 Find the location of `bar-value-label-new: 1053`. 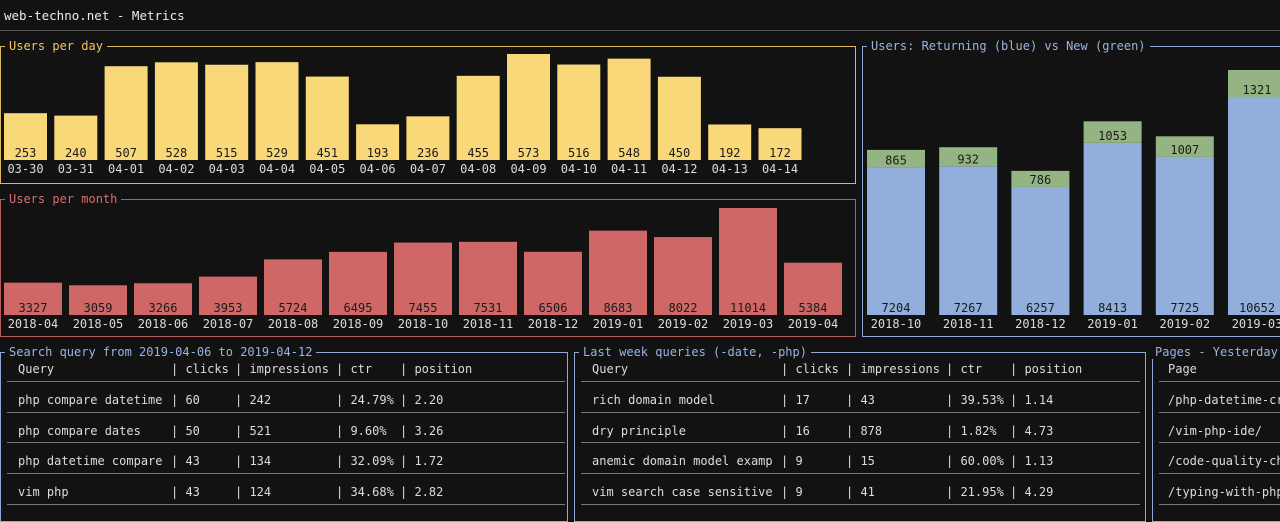

bar-value-label-new: 1053 is located at coordinates (1112, 136).